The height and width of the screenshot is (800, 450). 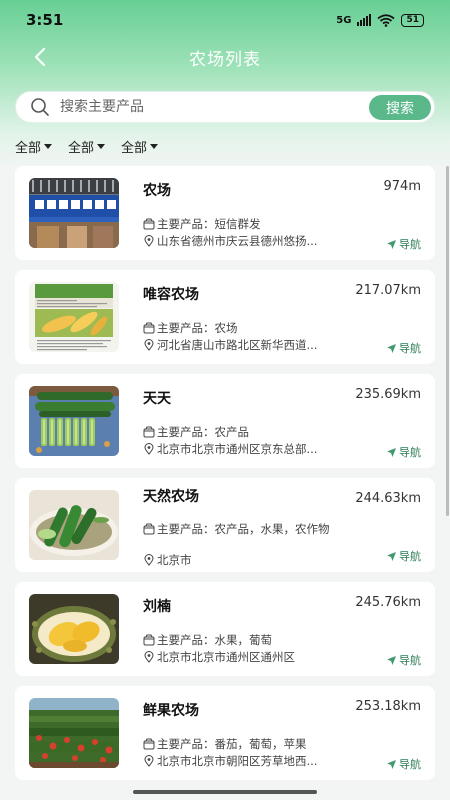 I want to click on farm-address: 北京市北京市通州区通州区, so click(x=226, y=657).